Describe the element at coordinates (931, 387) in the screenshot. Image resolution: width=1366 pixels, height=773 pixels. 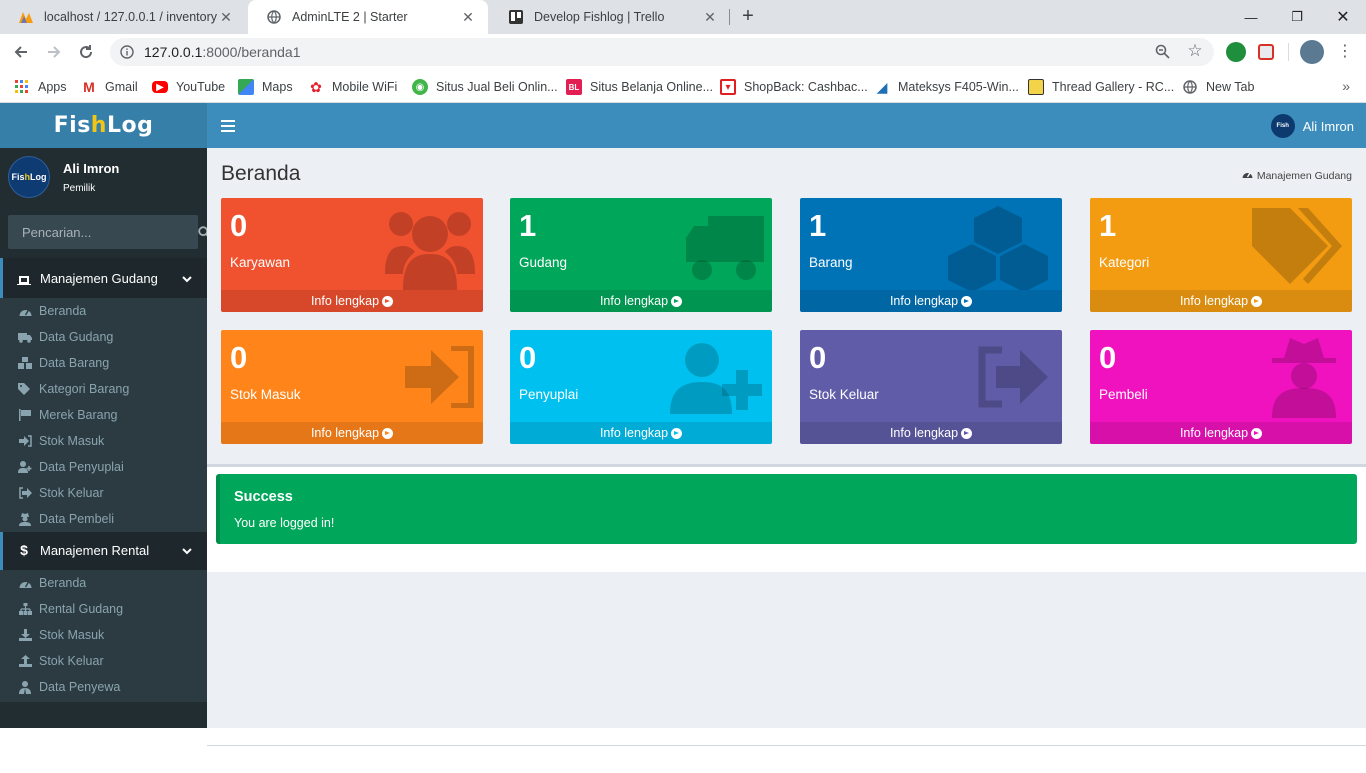
I see `info-box-stok-keluar: 0 Stok Keluar Info lengkap` at that location.